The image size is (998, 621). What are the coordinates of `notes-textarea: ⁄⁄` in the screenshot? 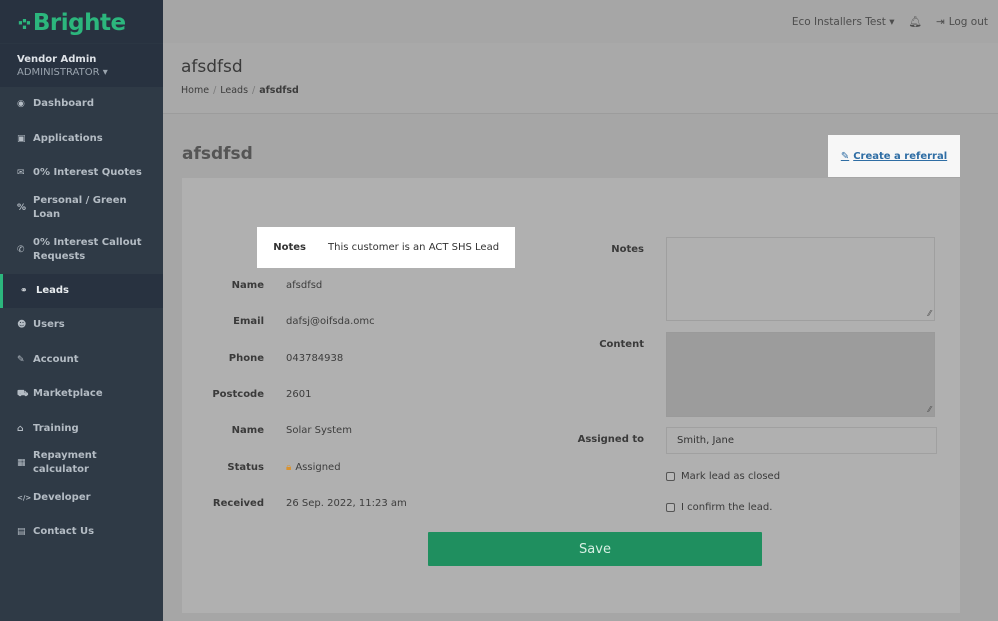 It's located at (800, 279).